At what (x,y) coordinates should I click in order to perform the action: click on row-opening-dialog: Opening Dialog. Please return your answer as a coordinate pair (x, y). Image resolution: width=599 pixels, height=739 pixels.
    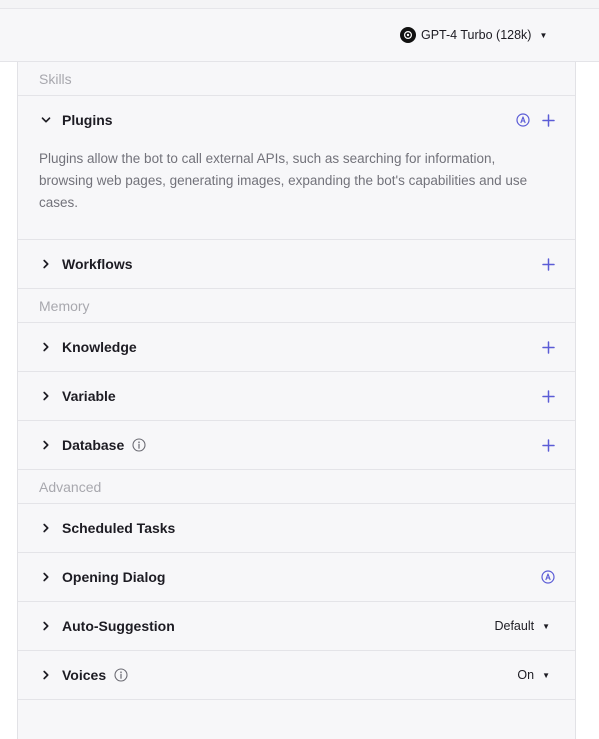
    Looking at the image, I should click on (296, 577).